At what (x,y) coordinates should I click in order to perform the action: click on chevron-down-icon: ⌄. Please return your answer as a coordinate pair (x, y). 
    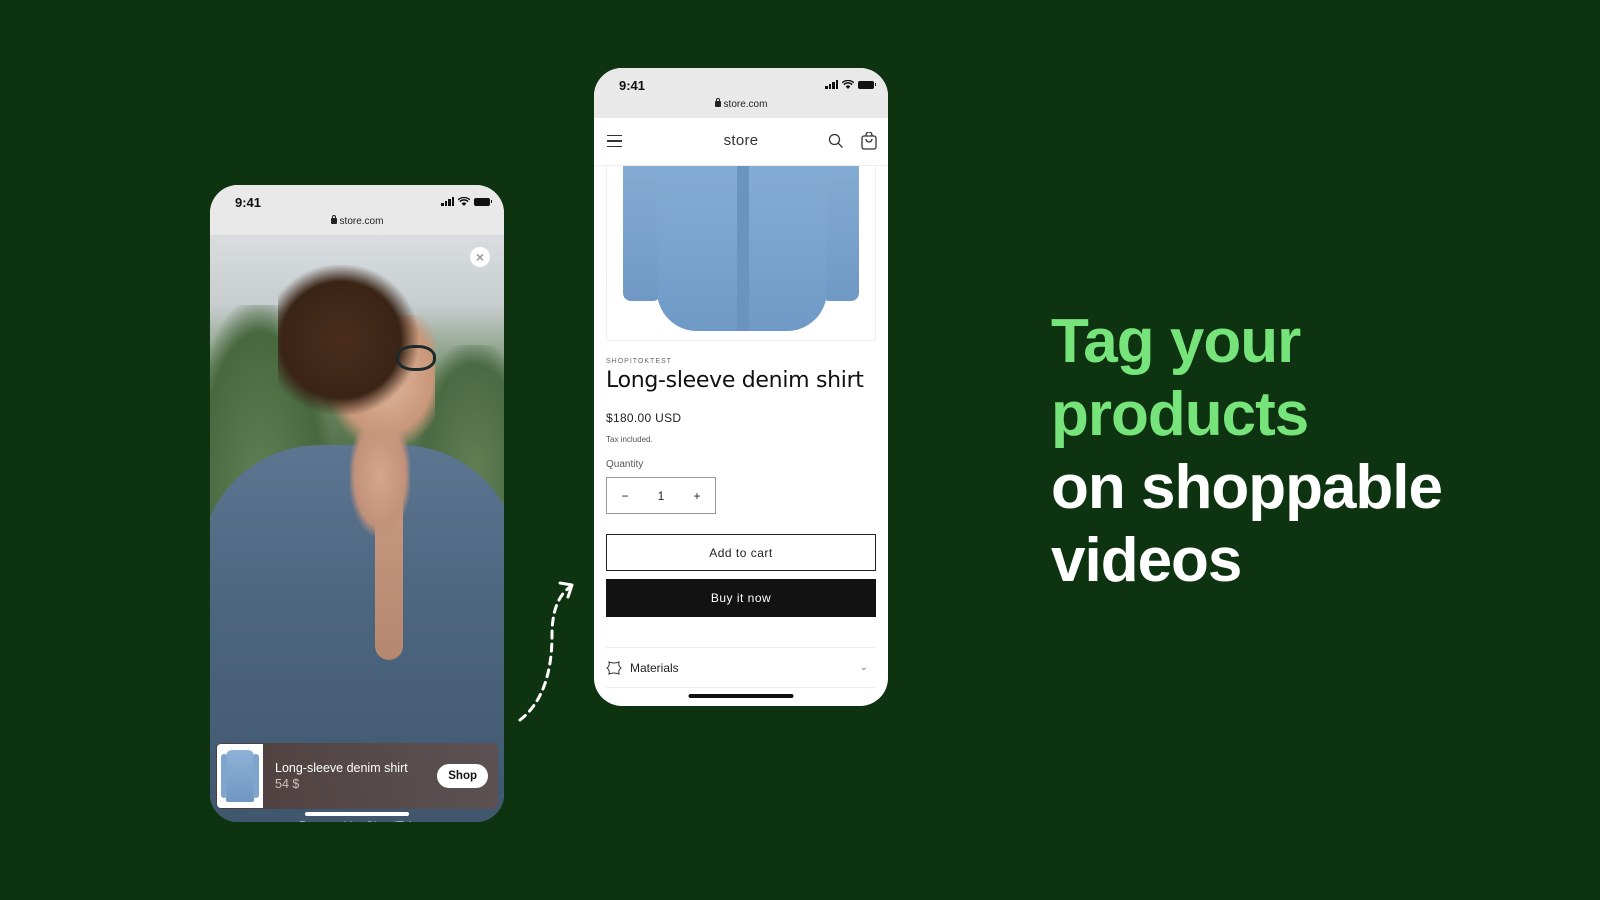
    Looking at the image, I should click on (863, 667).